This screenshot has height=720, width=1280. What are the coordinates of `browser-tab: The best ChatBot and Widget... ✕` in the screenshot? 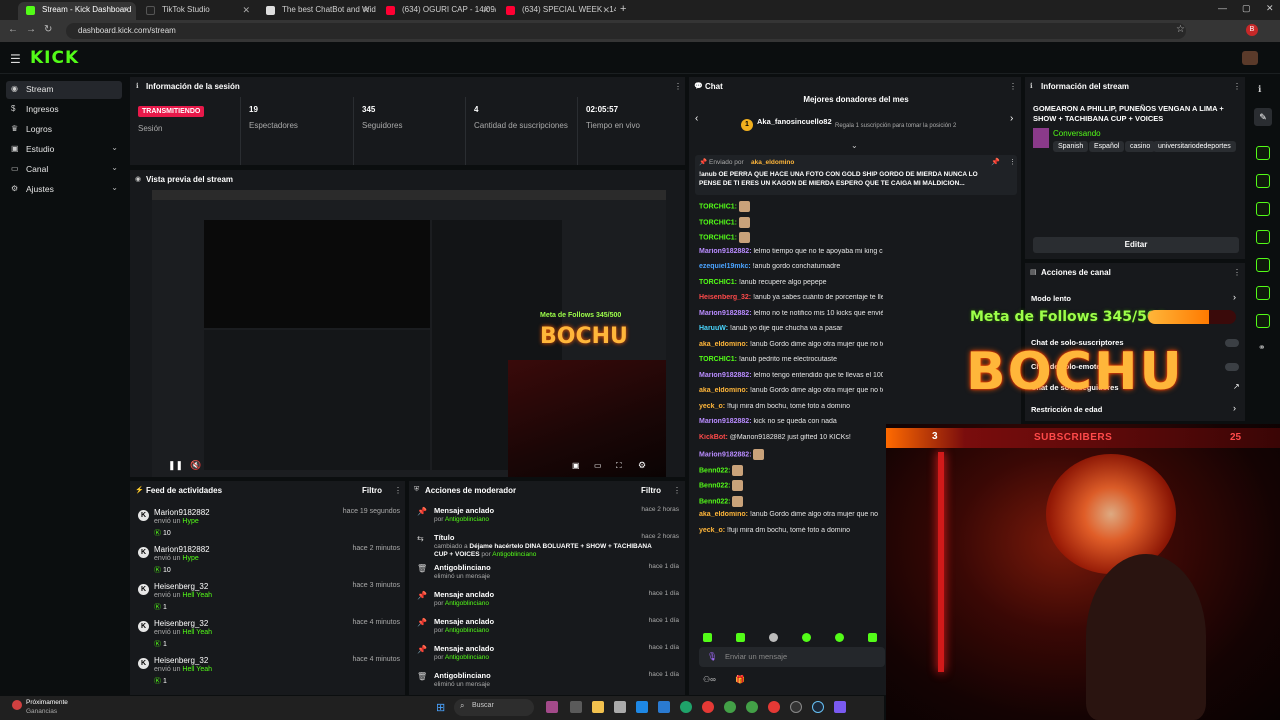 It's located at (317, 11).